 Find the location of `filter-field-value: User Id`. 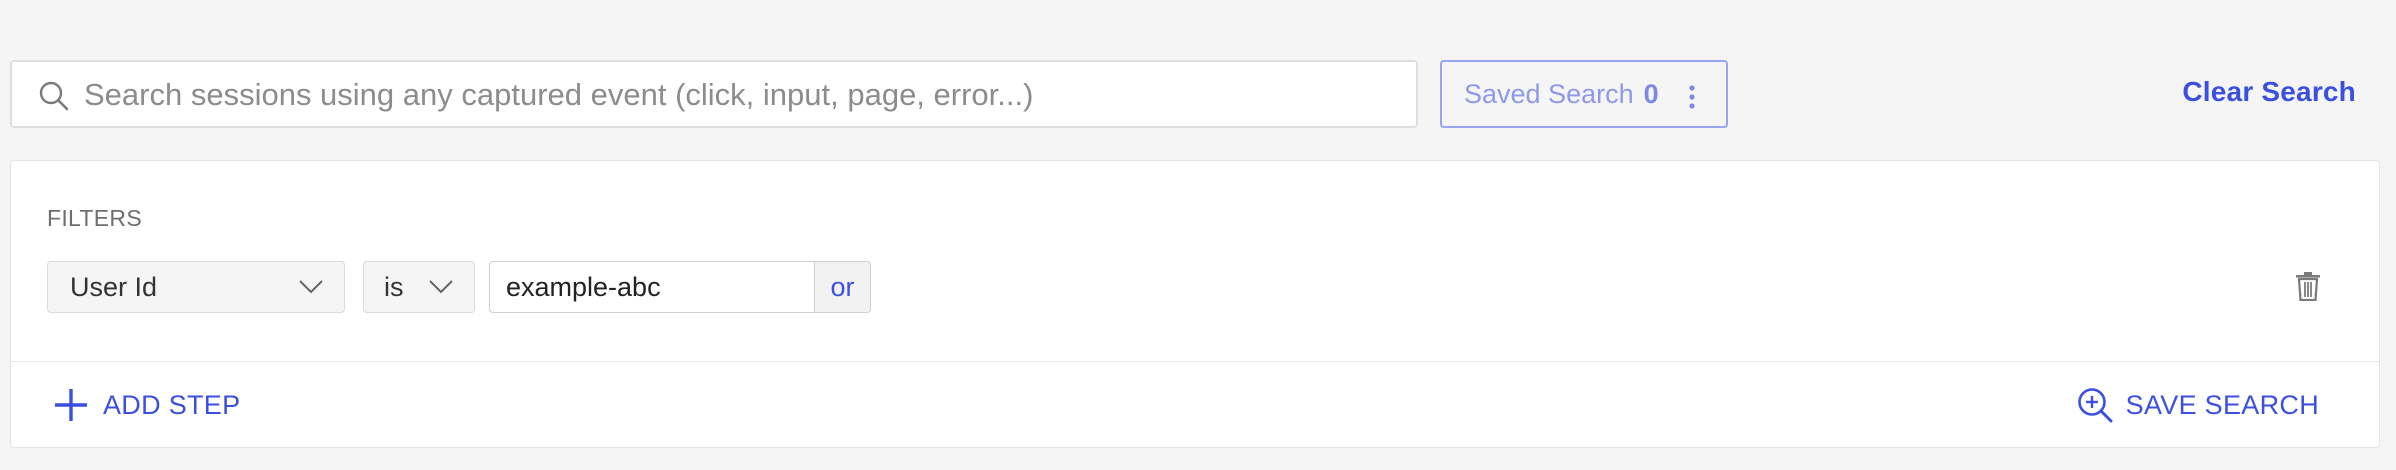

filter-field-value: User Id is located at coordinates (114, 287).